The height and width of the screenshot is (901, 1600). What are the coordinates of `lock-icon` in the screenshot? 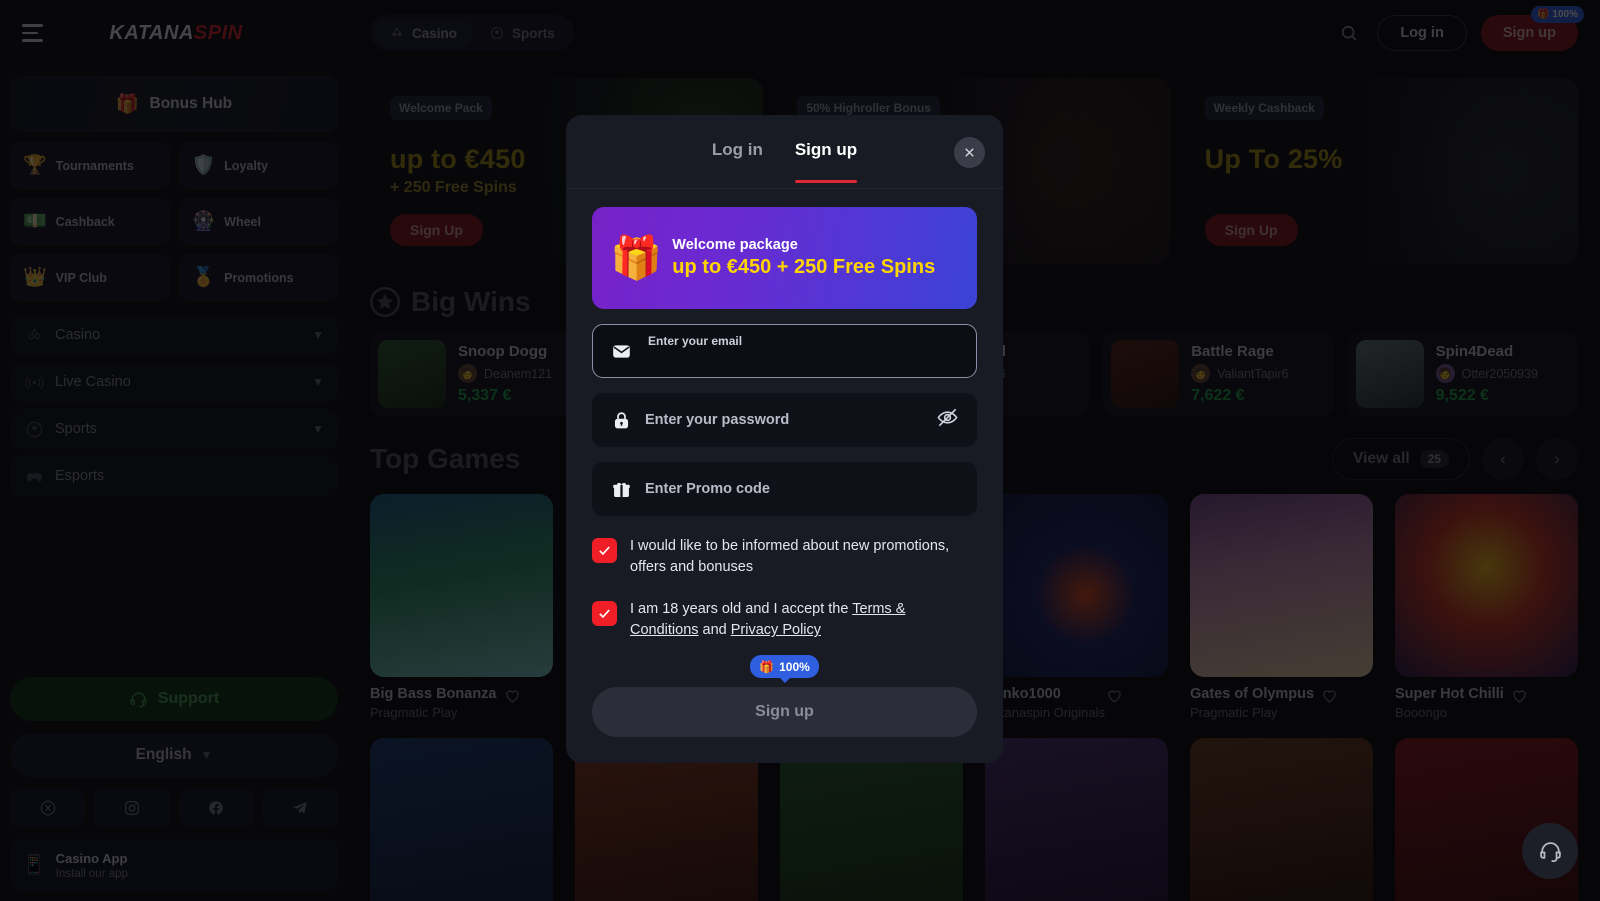 It's located at (621, 420).